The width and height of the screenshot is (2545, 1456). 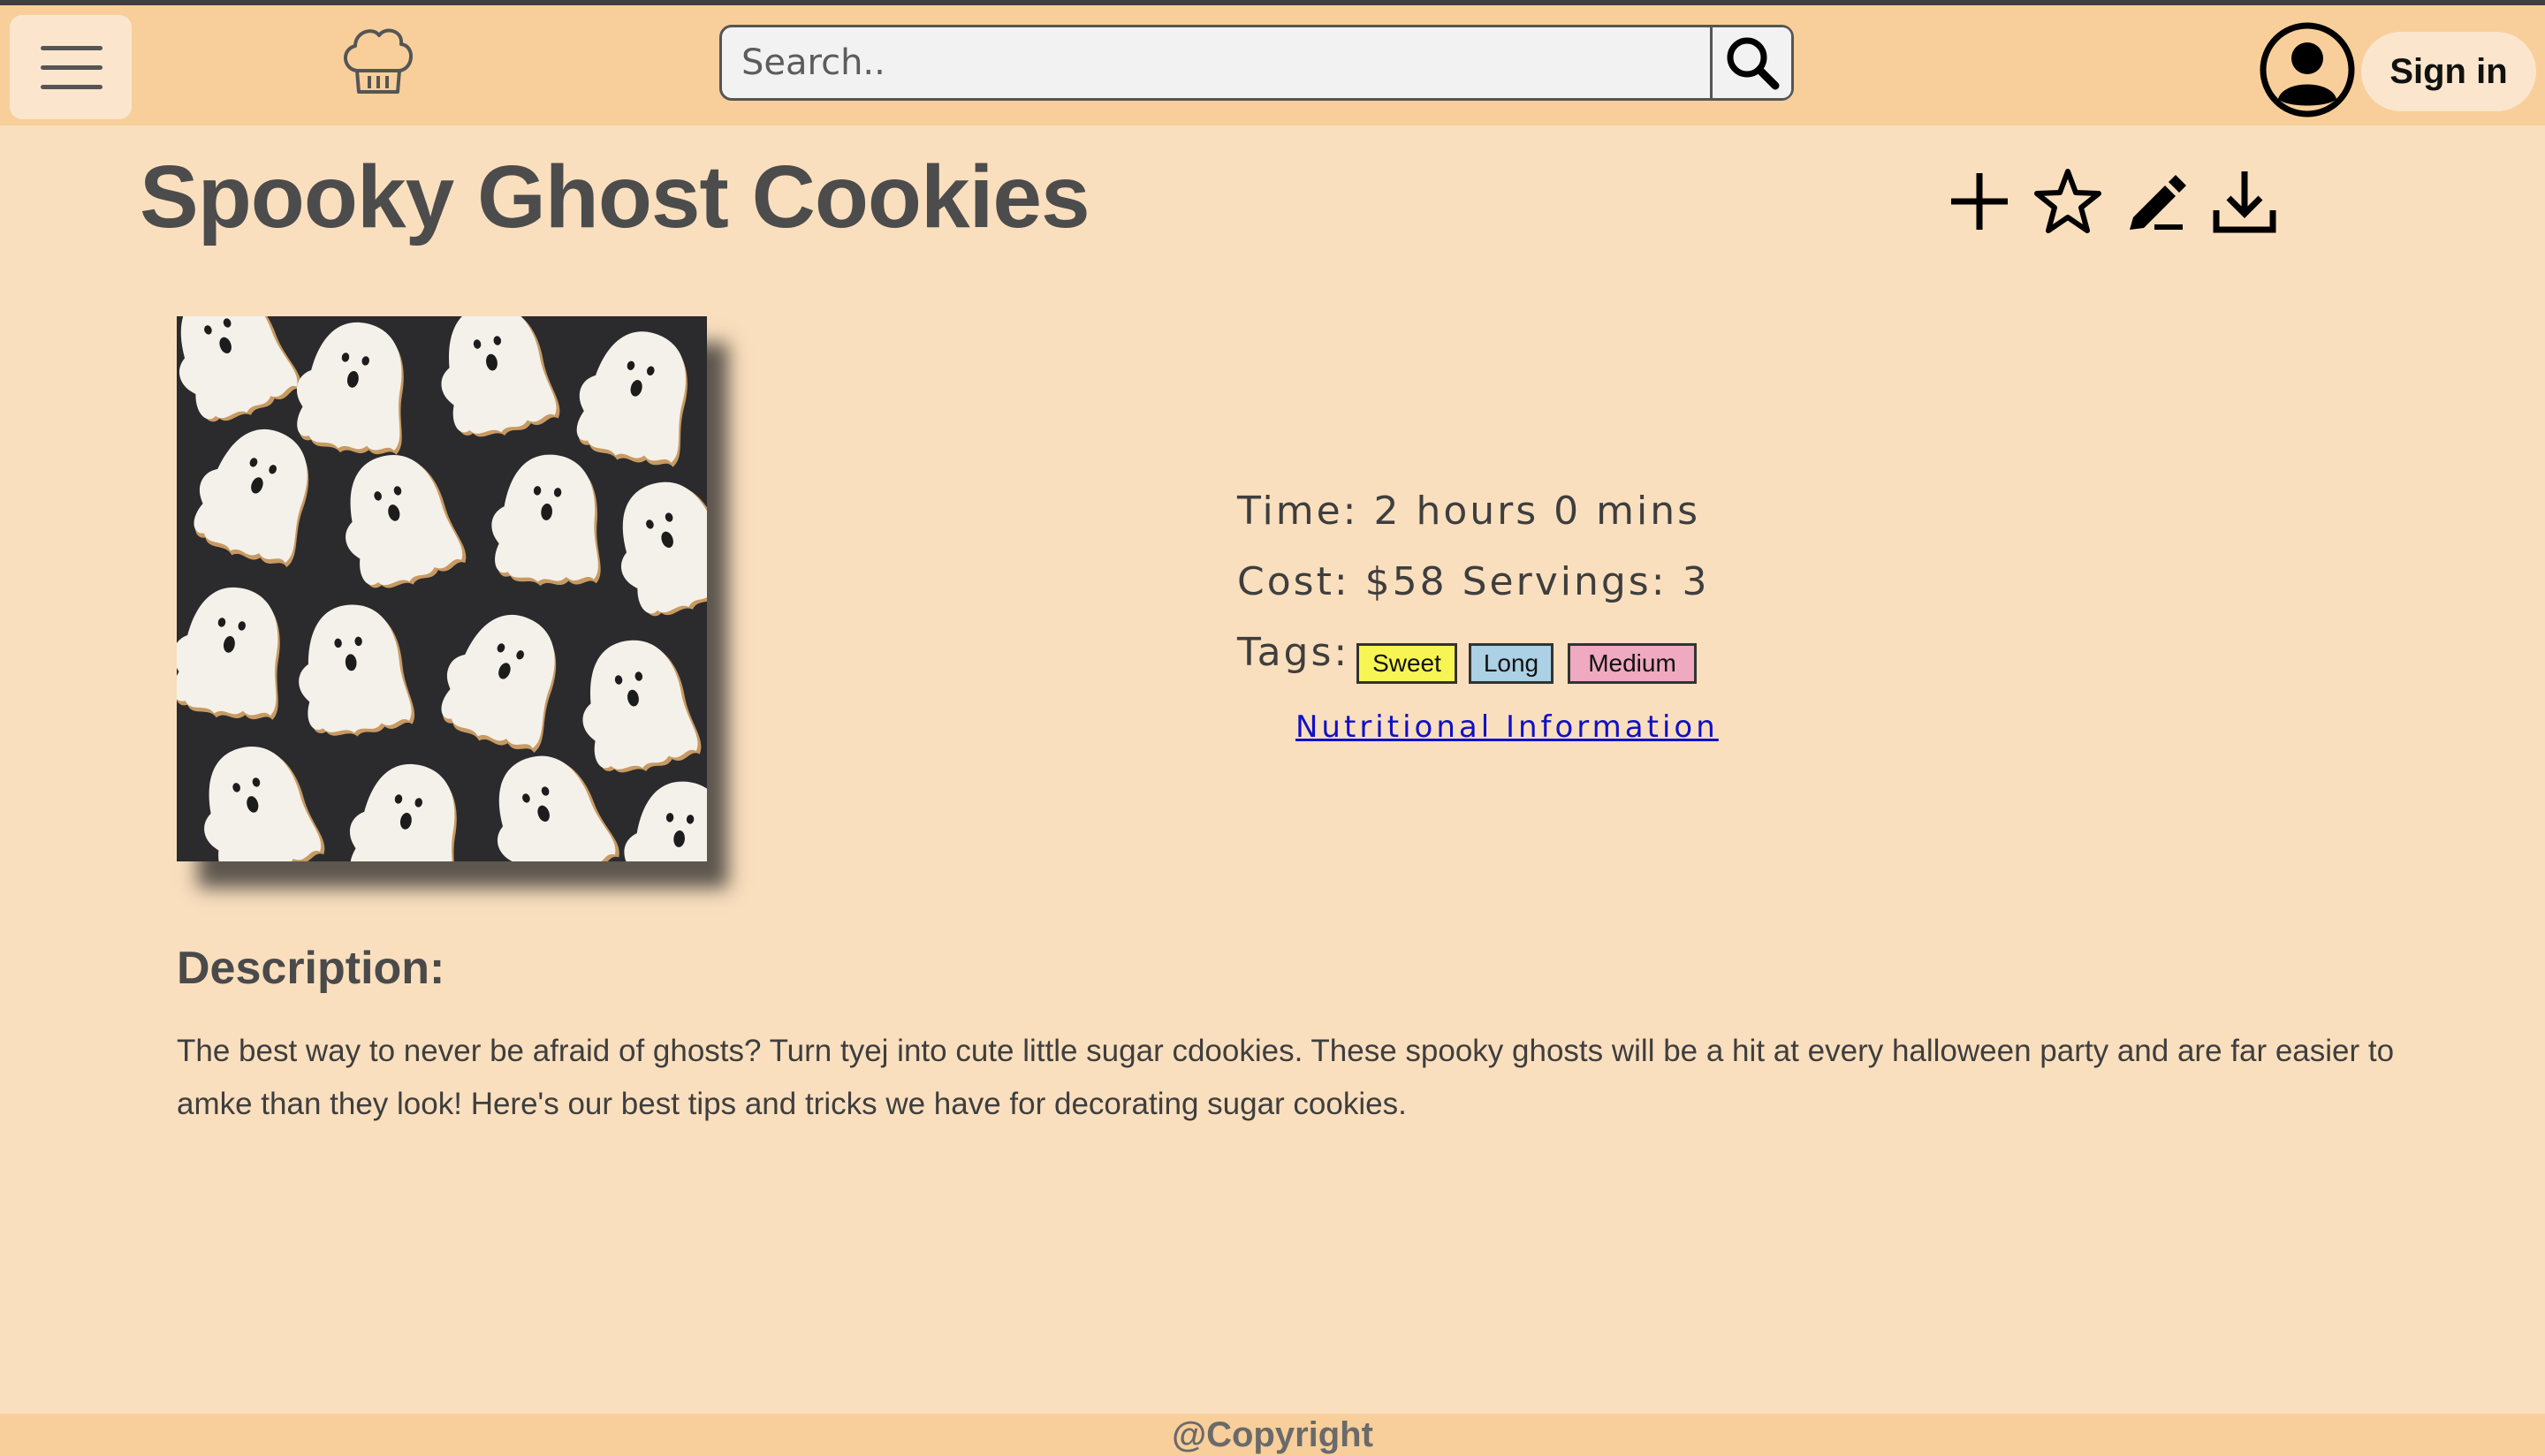 I want to click on nutritional-information-link: Nutritional Information, so click(x=1507, y=727).